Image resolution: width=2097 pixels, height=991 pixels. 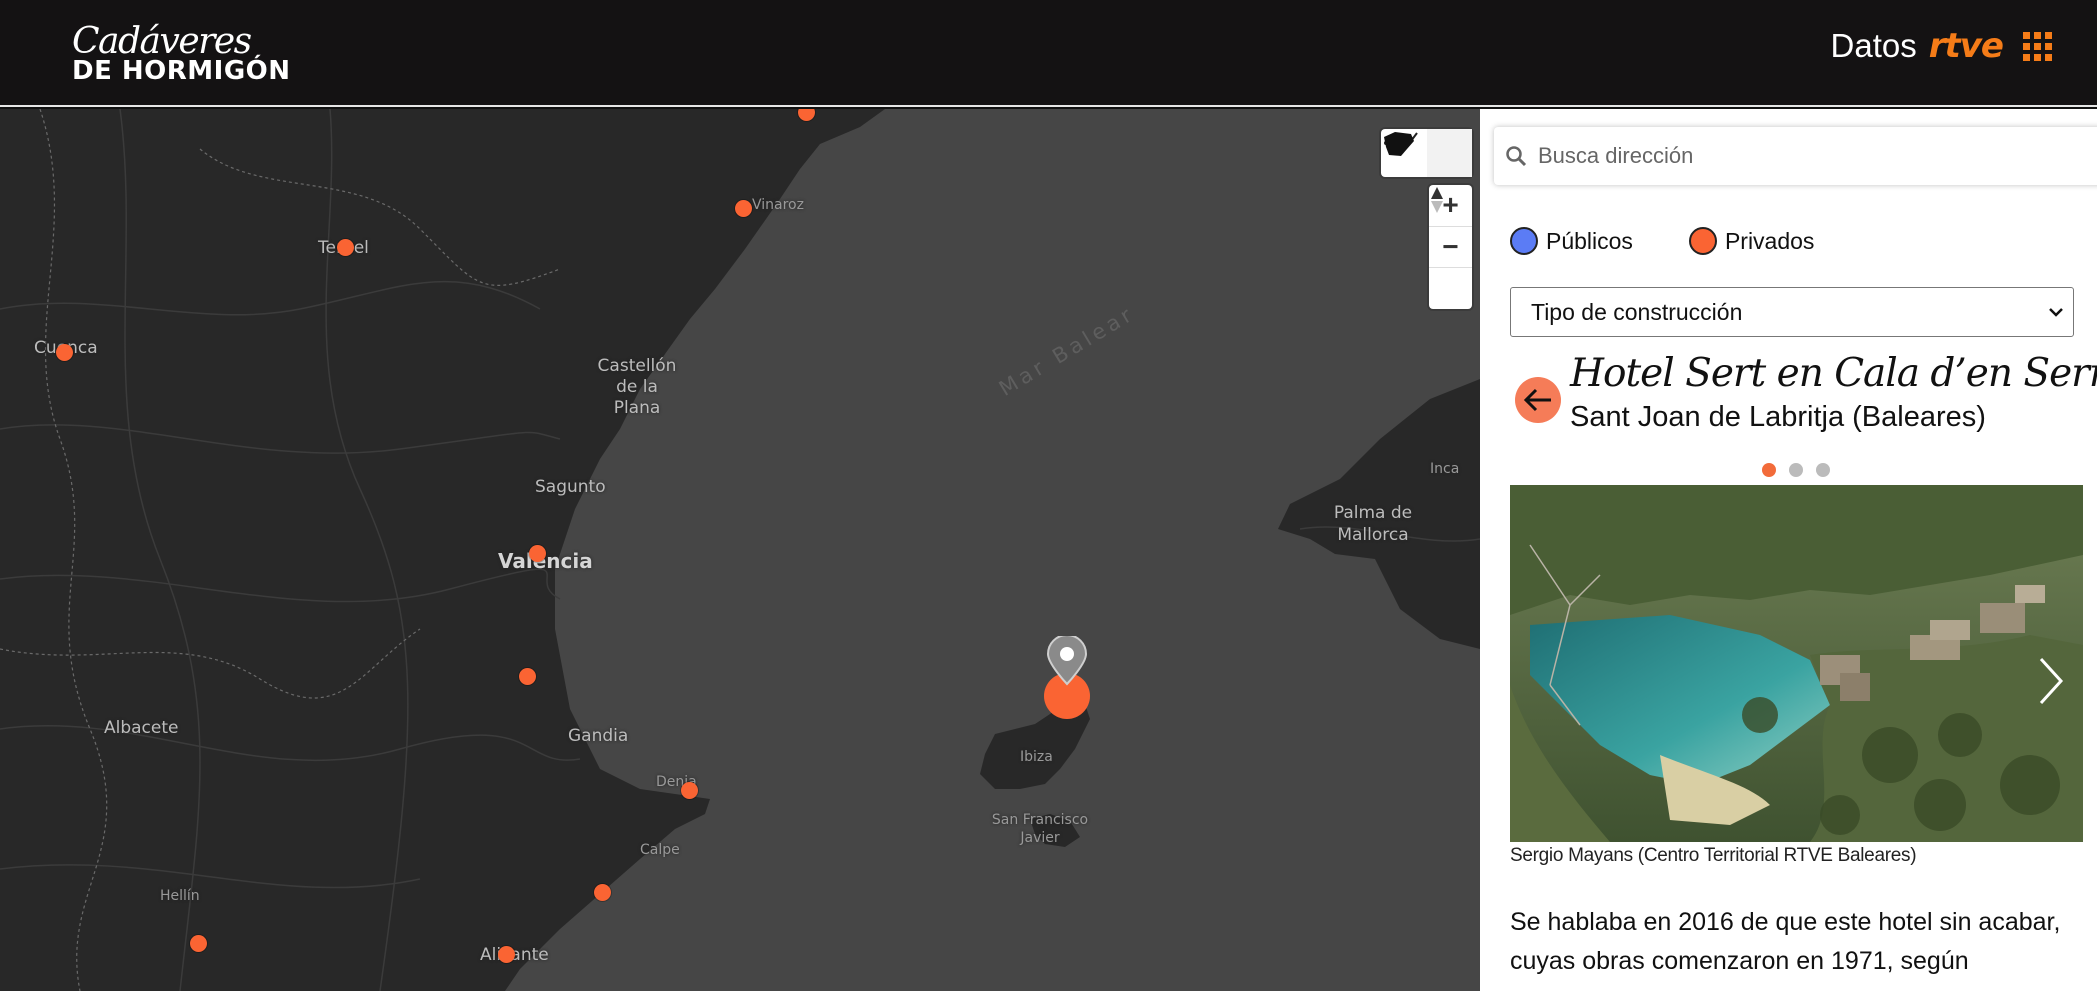 What do you see at coordinates (162, 41) in the screenshot?
I see `logo-line-1: Cadáveres` at bounding box center [162, 41].